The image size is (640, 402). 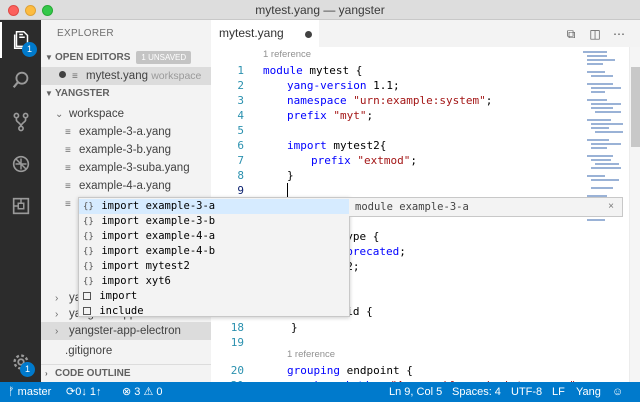 I want to click on line-number: 7, so click(x=240, y=160).